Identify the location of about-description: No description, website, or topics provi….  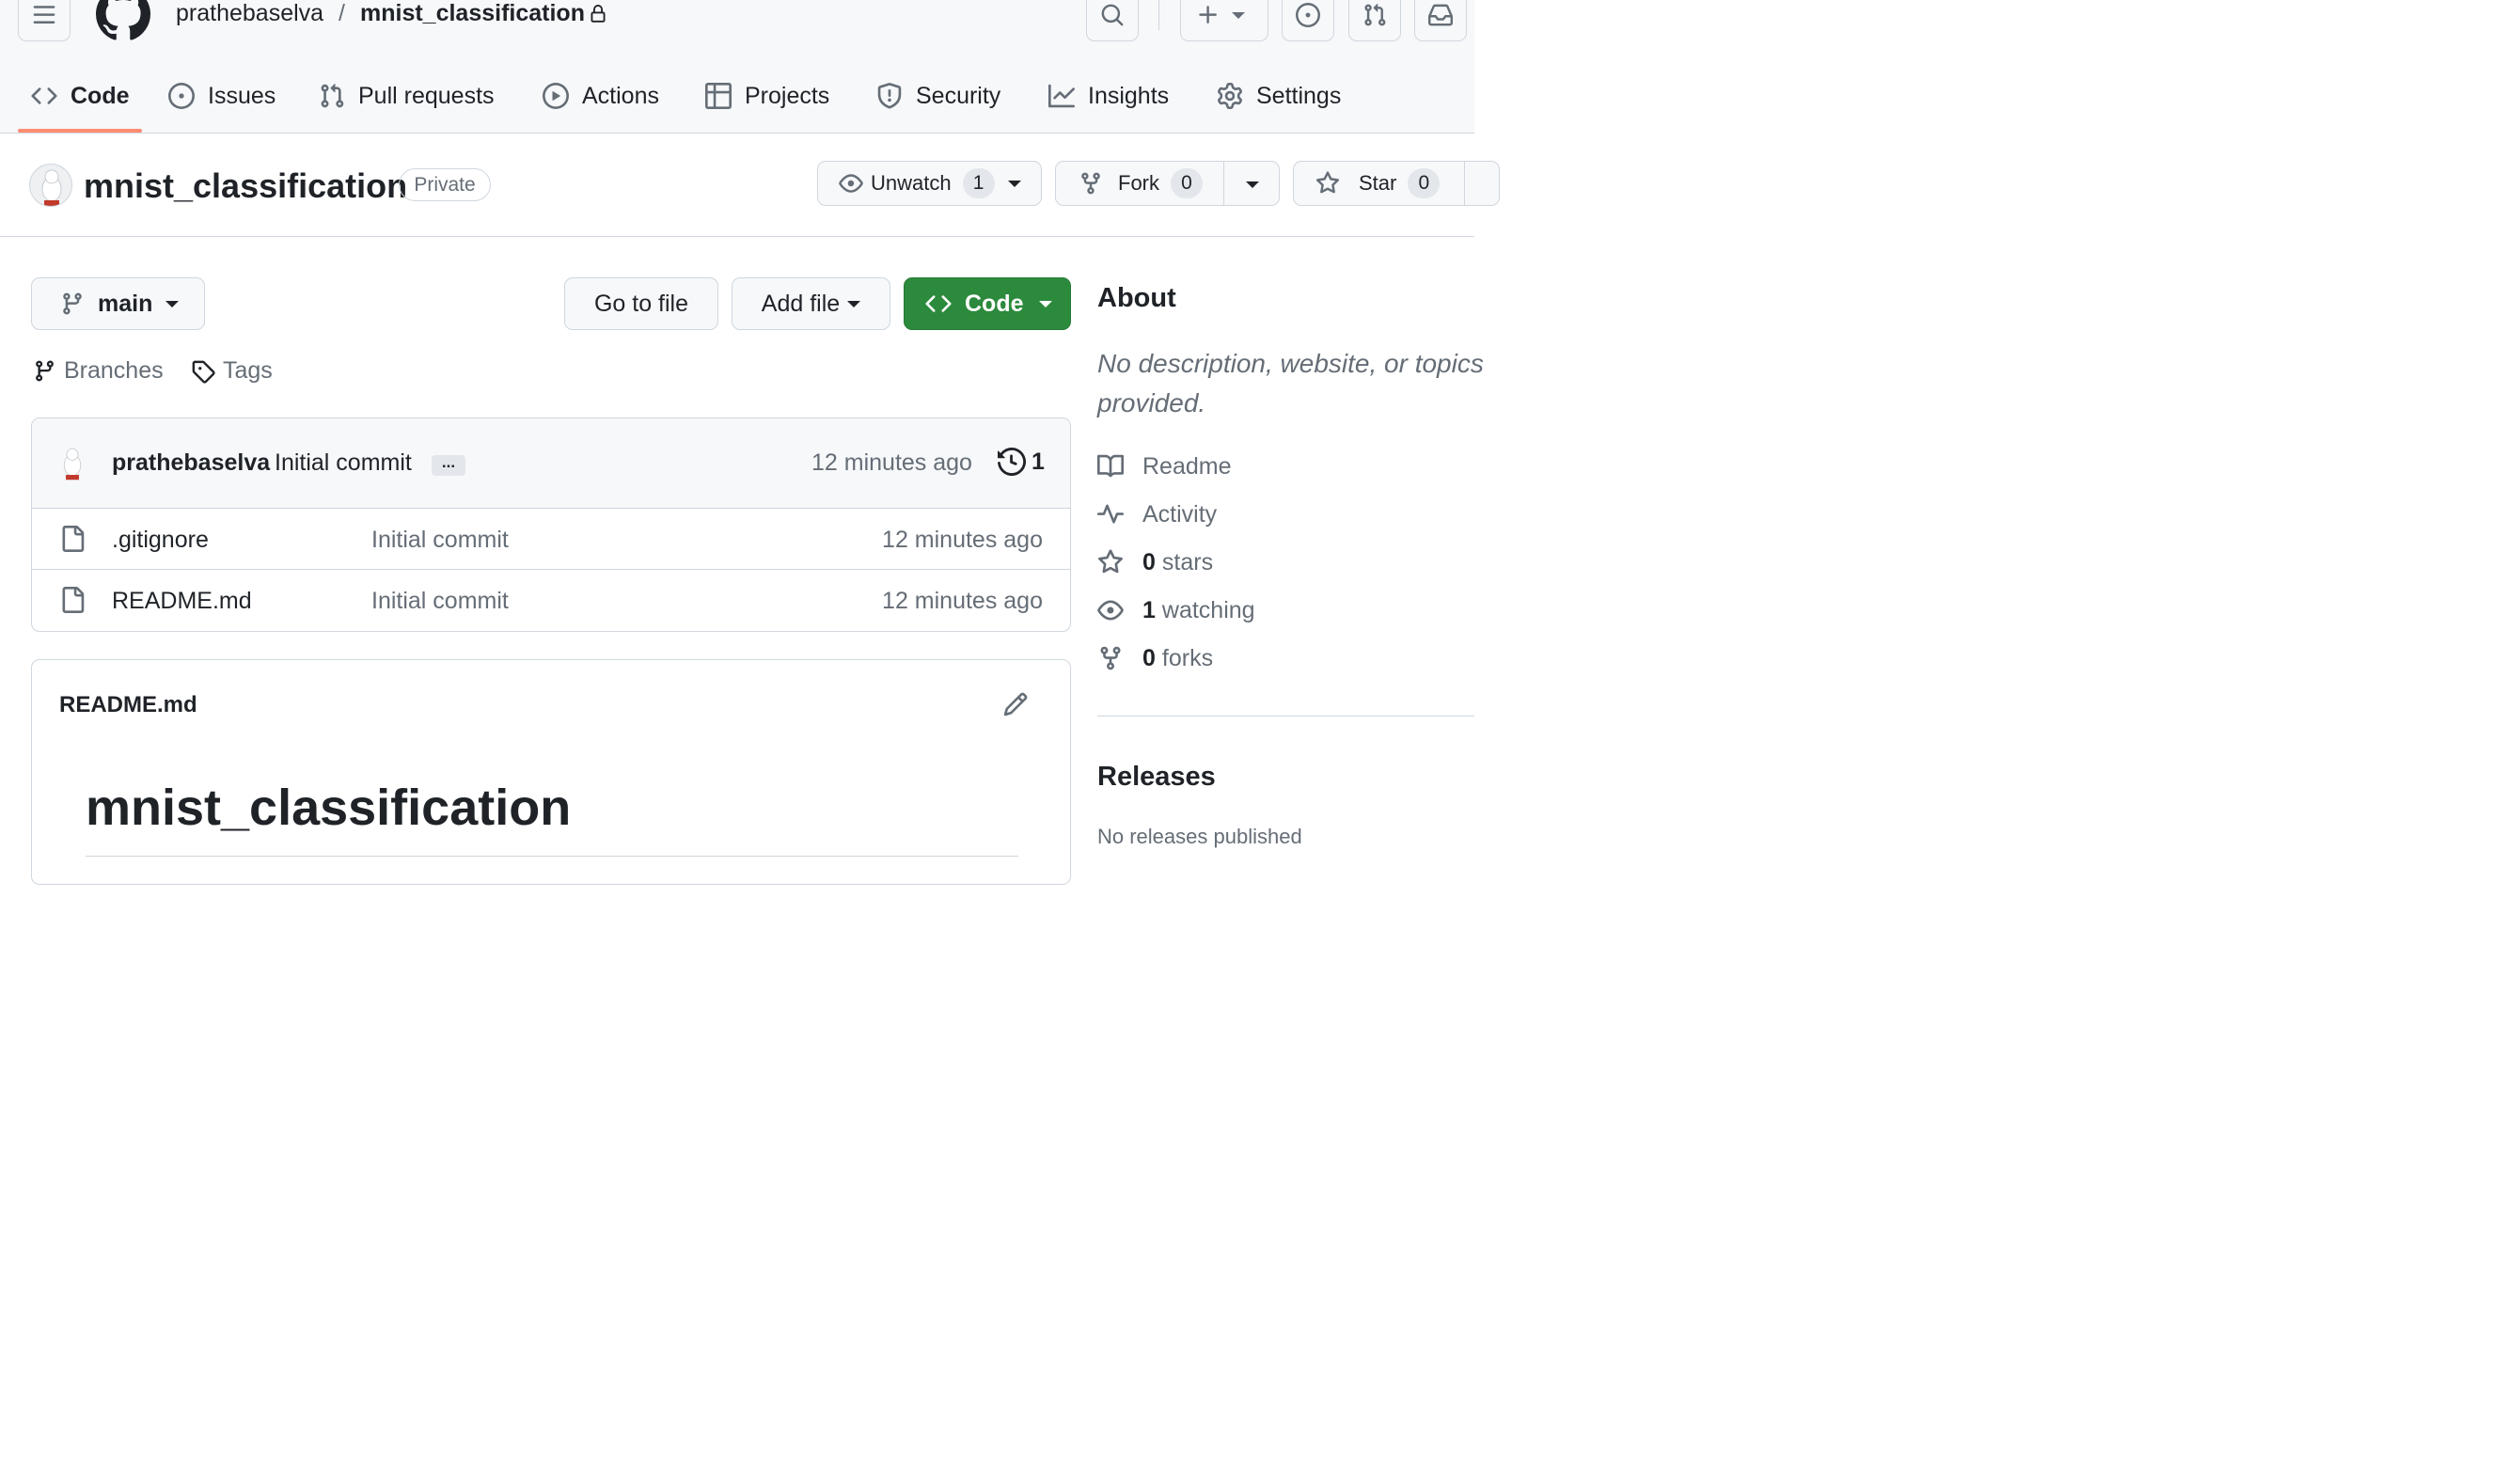
(1294, 383).